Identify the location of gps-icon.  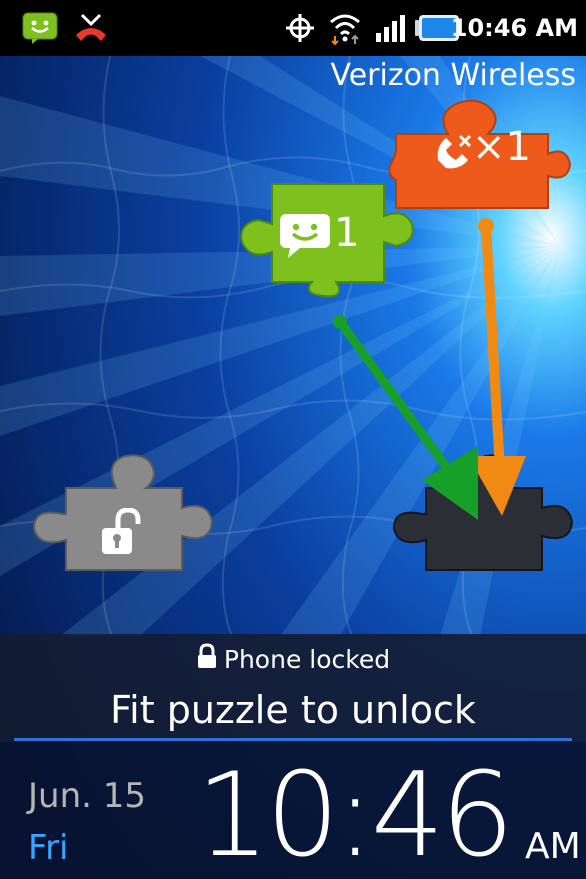
(300, 28).